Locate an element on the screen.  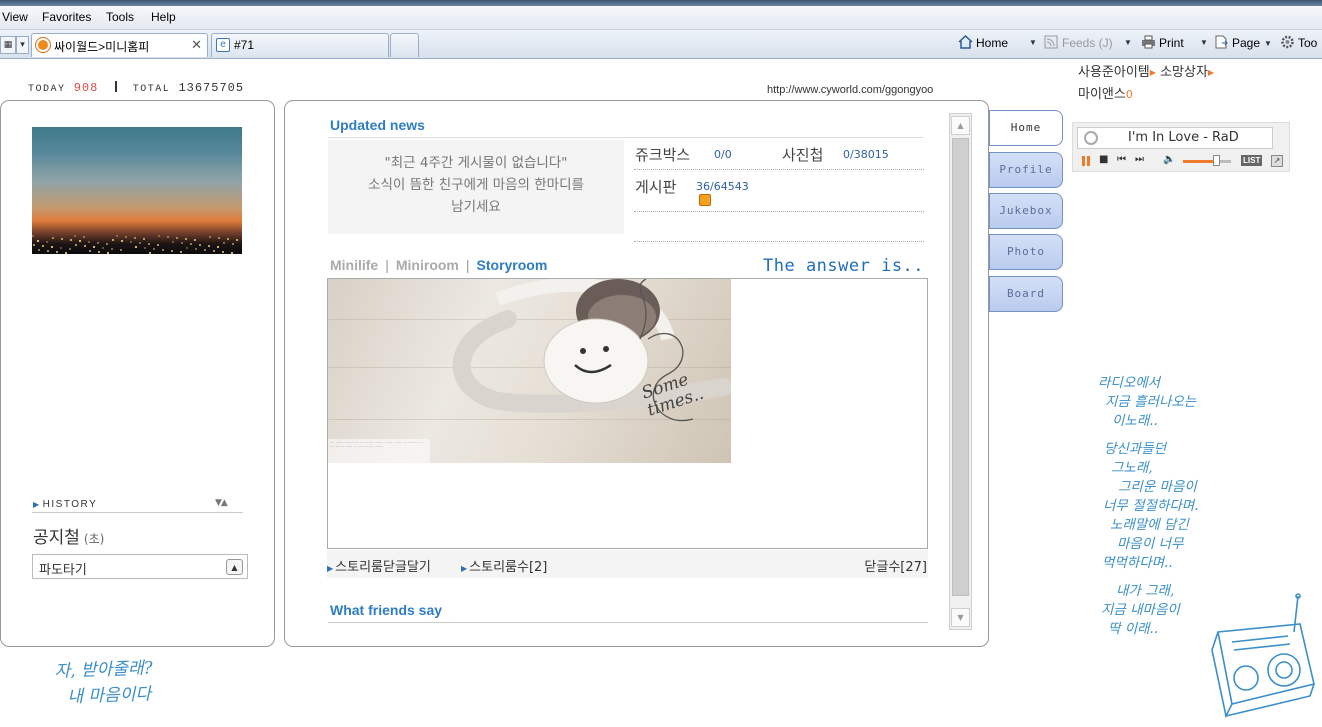
side-tab-home: Home is located at coordinates (1026, 128).